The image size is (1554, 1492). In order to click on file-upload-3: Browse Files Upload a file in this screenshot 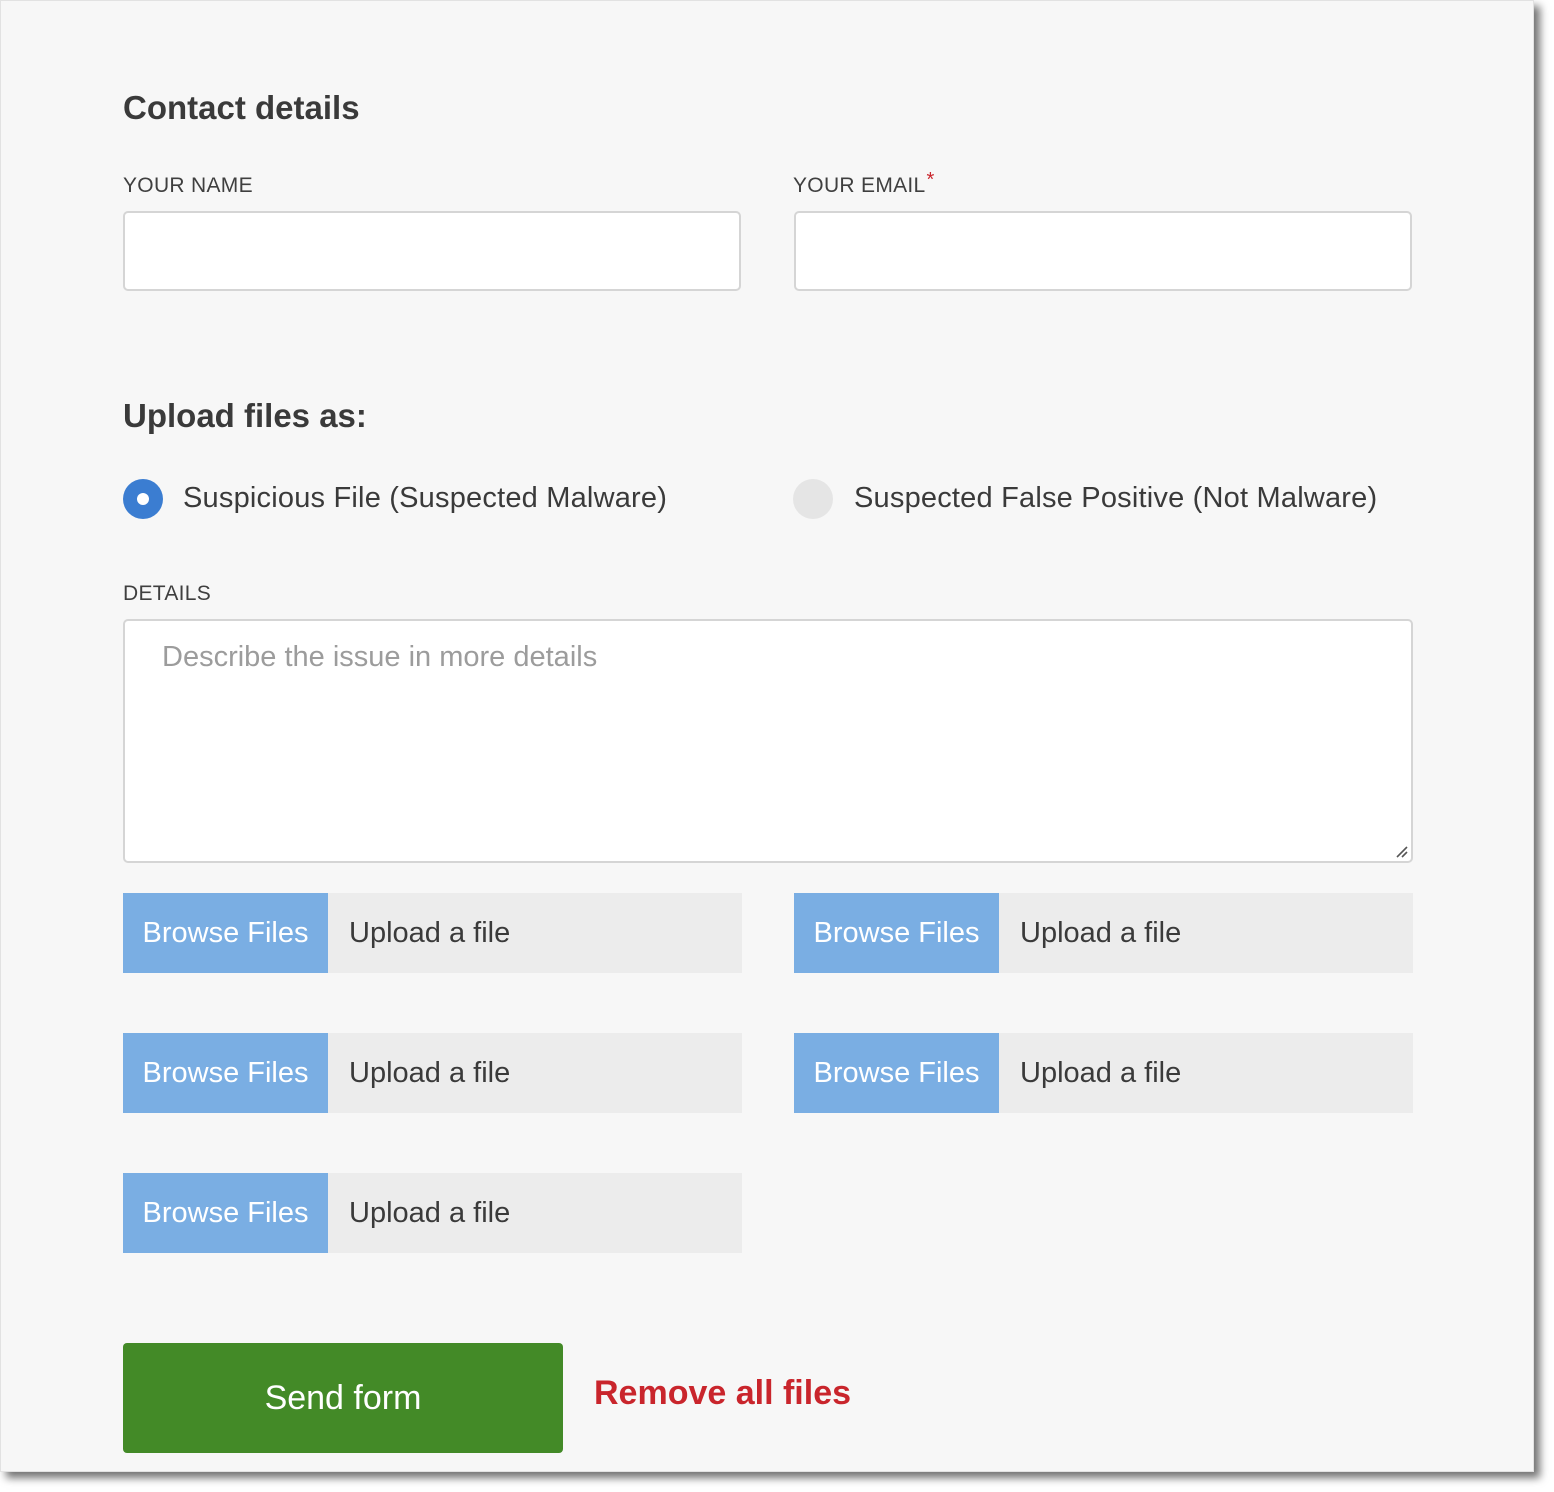, I will do `click(432, 1073)`.